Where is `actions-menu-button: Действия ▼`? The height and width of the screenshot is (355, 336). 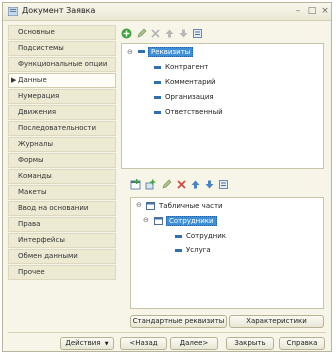 actions-menu-button: Действия ▼ is located at coordinates (87, 343).